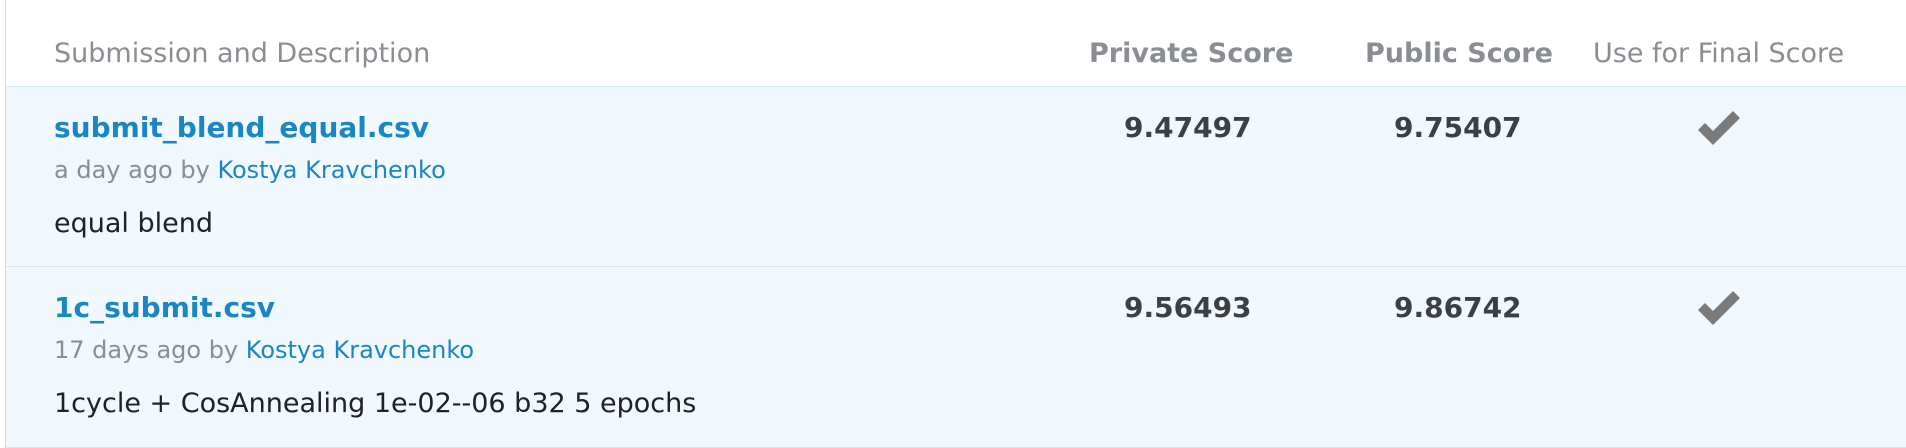  Describe the element at coordinates (1191, 54) in the screenshot. I see `header-private-score: Private Score` at that location.